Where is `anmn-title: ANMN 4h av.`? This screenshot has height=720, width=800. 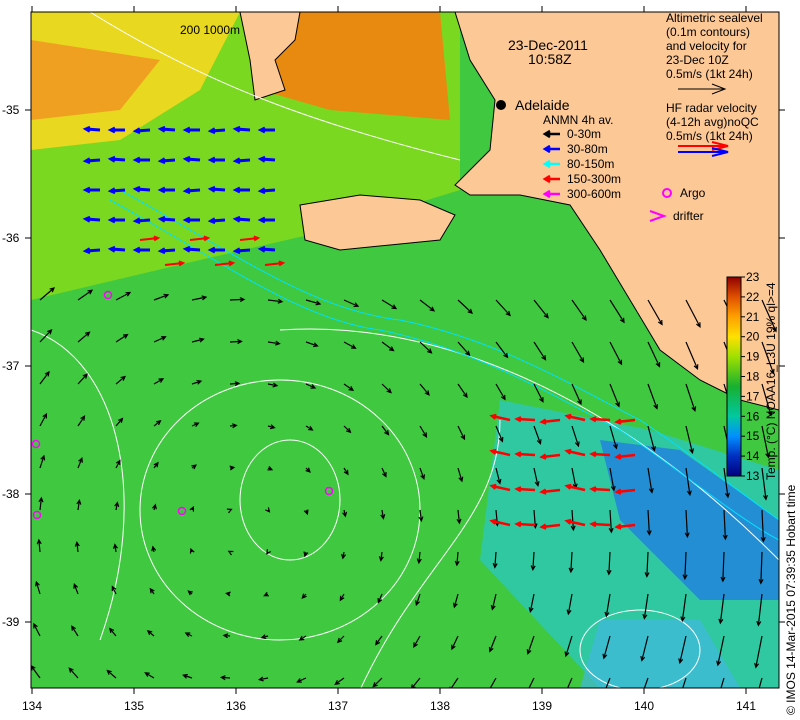
anmn-title: ANMN 4h av. is located at coordinates (578, 120).